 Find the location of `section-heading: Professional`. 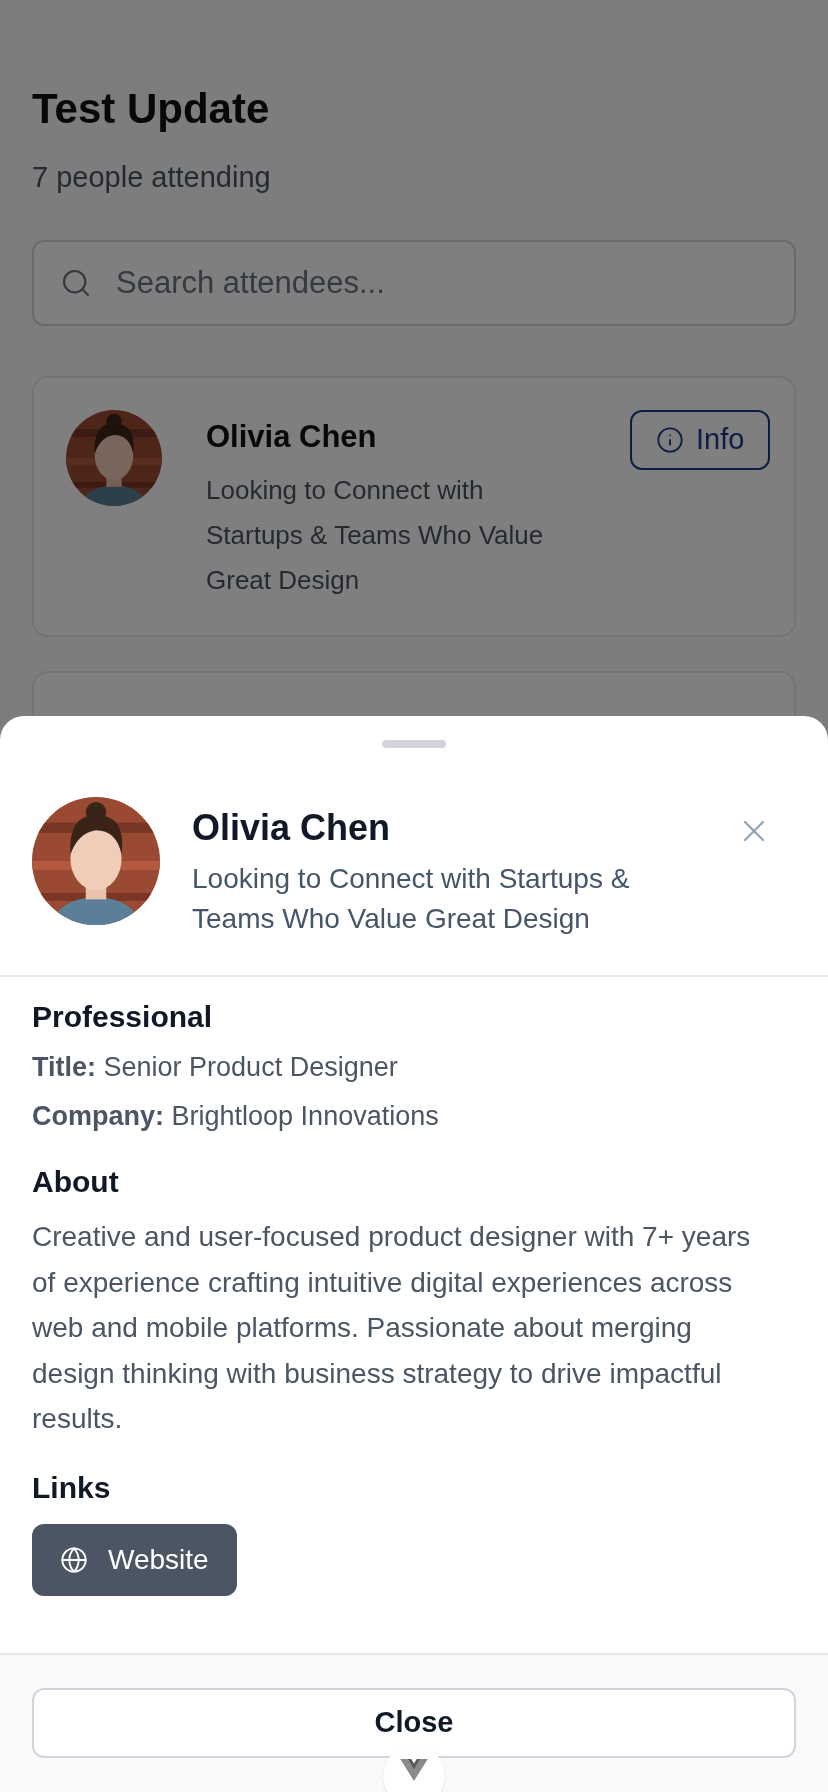

section-heading: Professional is located at coordinates (122, 1017).